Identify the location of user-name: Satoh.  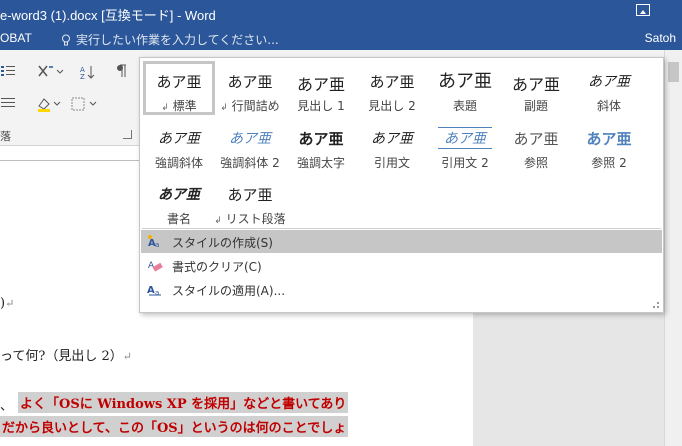
(660, 38).